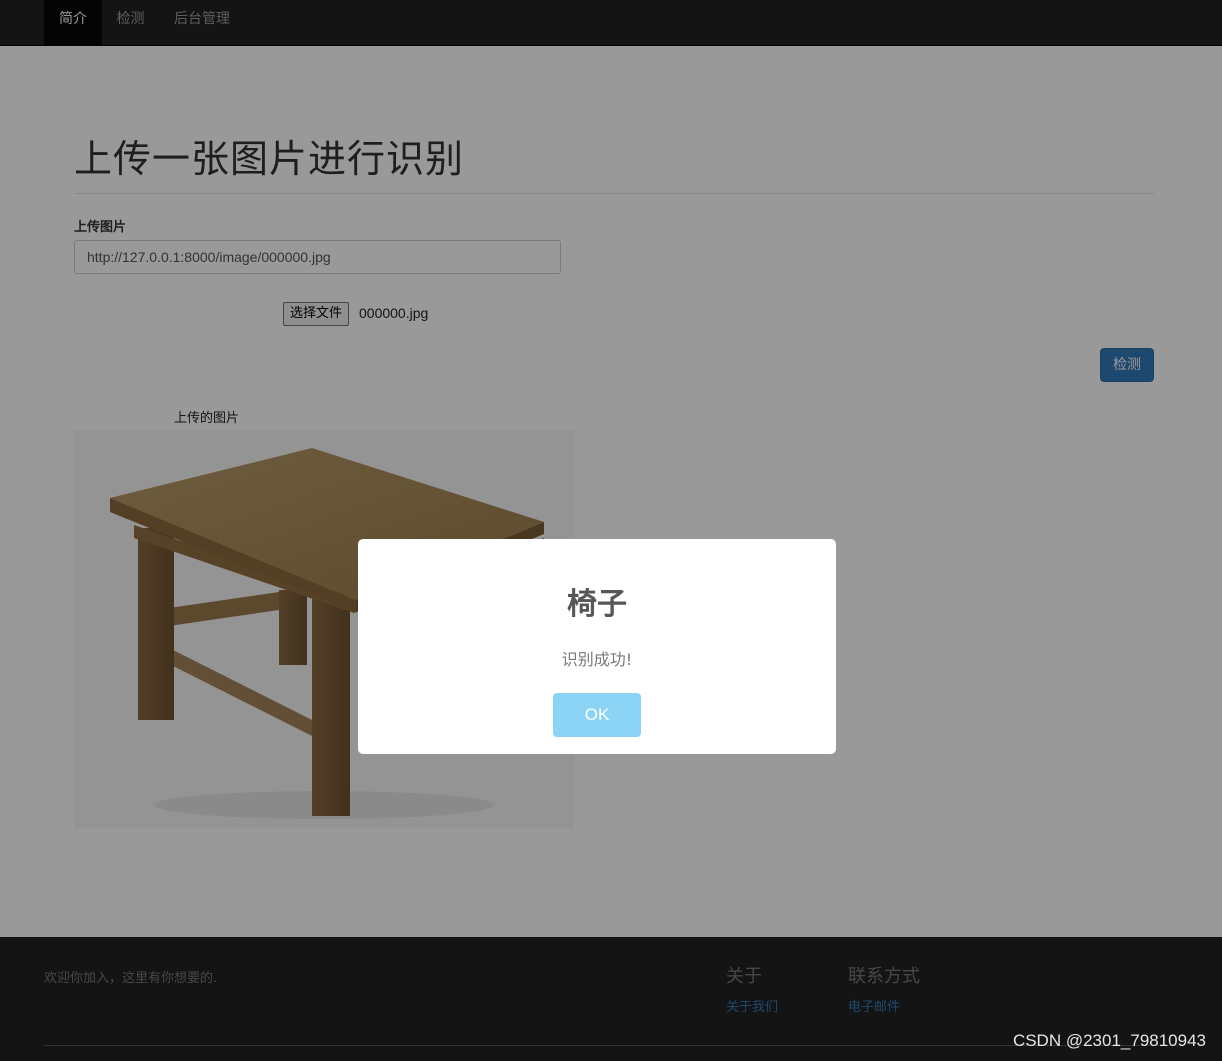 The height and width of the screenshot is (1061, 1222). I want to click on csdn-watermark: CSDN @2301_79810943, so click(1109, 1040).